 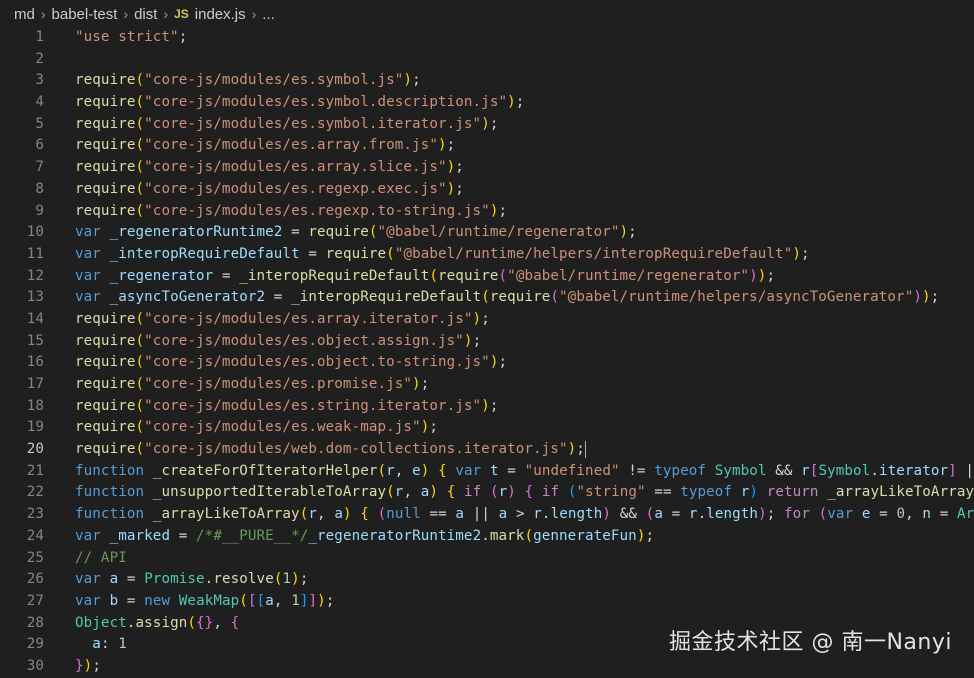 I want to click on code-line: 2, so click(x=487, y=60).